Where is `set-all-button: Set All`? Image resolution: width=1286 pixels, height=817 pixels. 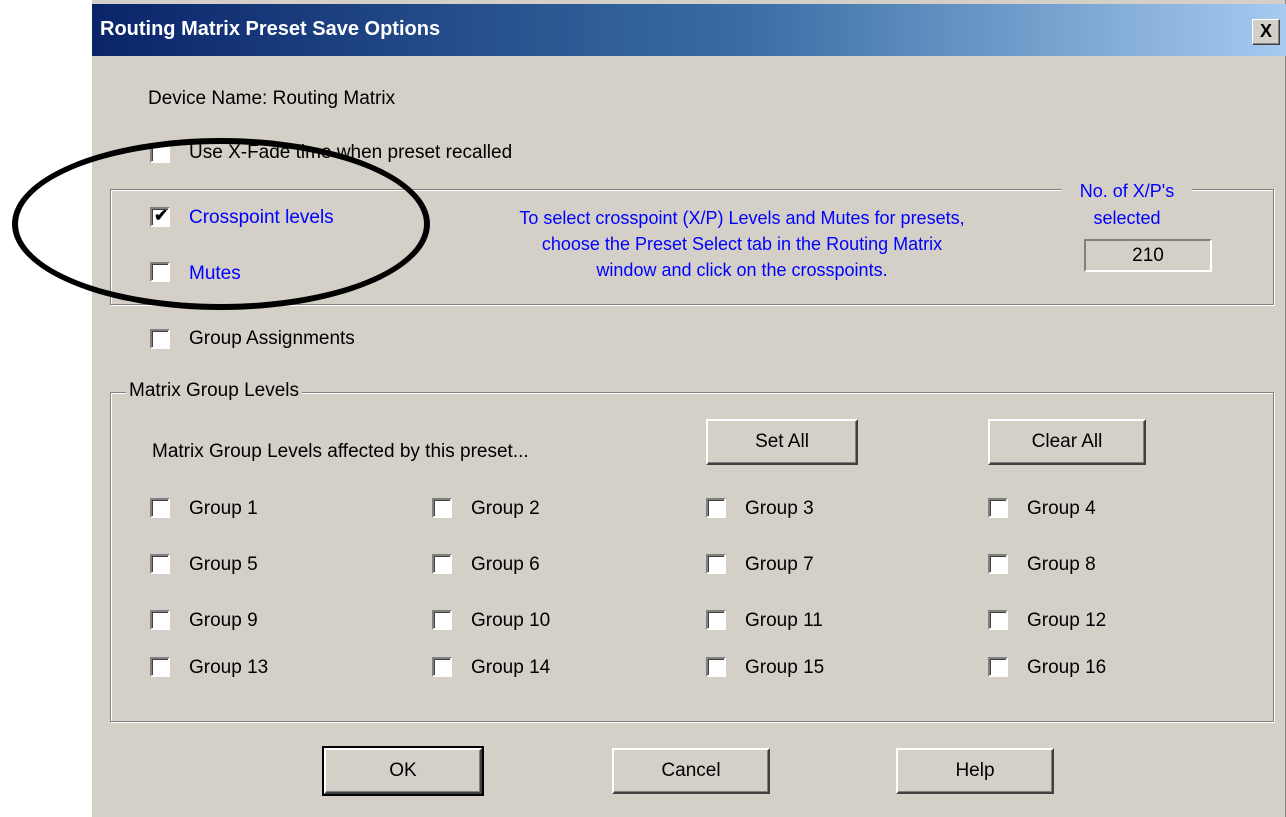 set-all-button: Set All is located at coordinates (782, 442).